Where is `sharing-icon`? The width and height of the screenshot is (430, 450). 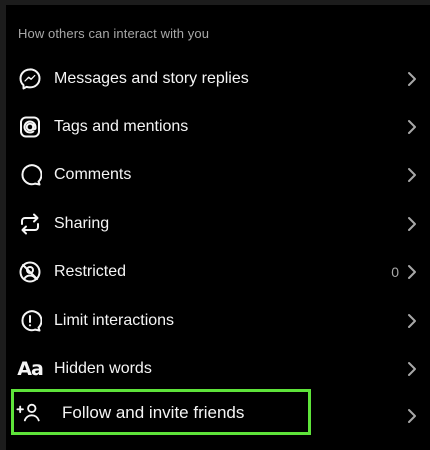 sharing-icon is located at coordinates (30, 224).